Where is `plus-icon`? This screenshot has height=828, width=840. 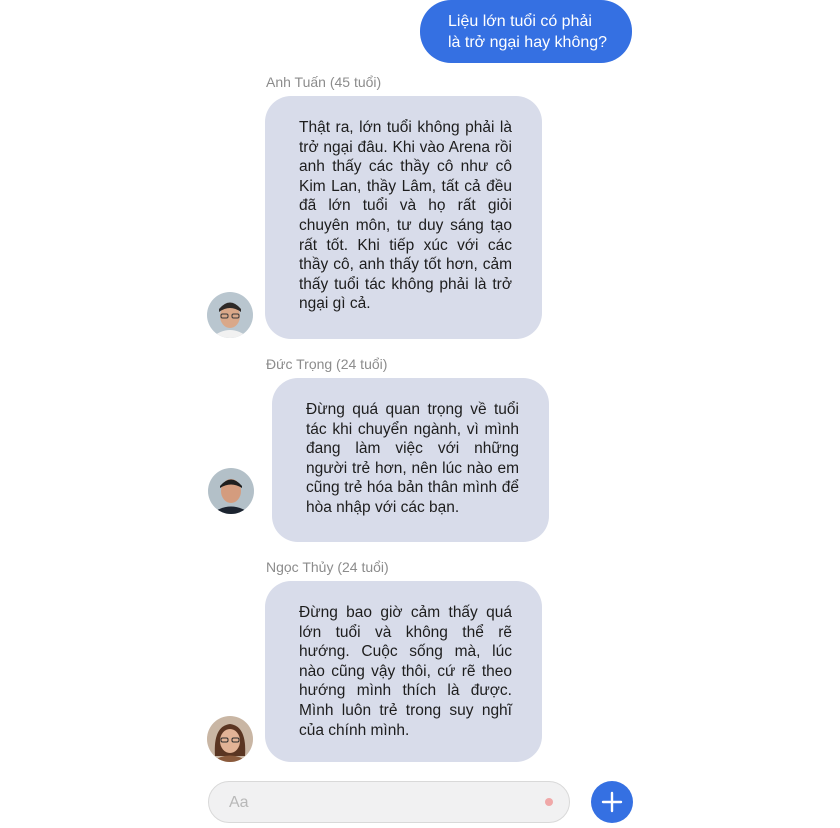 plus-icon is located at coordinates (612, 802).